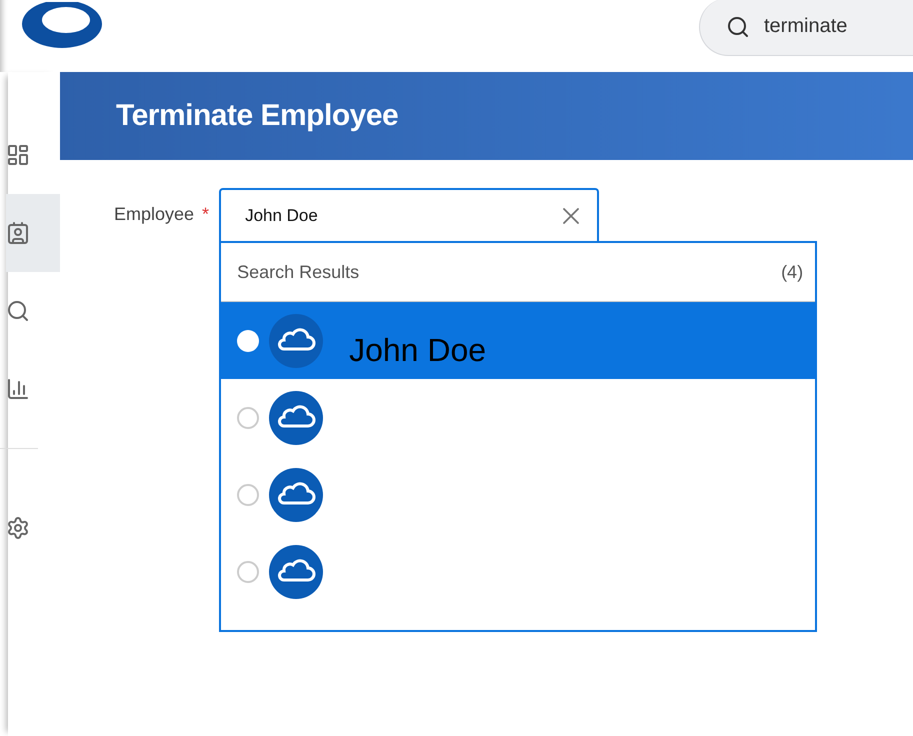  Describe the element at coordinates (154, 215) in the screenshot. I see `field-label: Employee` at that location.